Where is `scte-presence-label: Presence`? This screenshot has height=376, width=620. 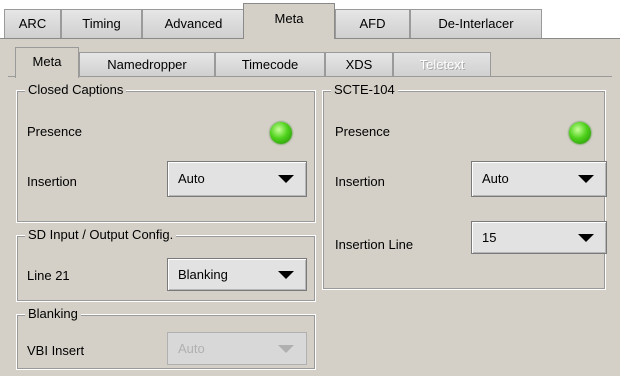
scte-presence-label: Presence is located at coordinates (362, 131).